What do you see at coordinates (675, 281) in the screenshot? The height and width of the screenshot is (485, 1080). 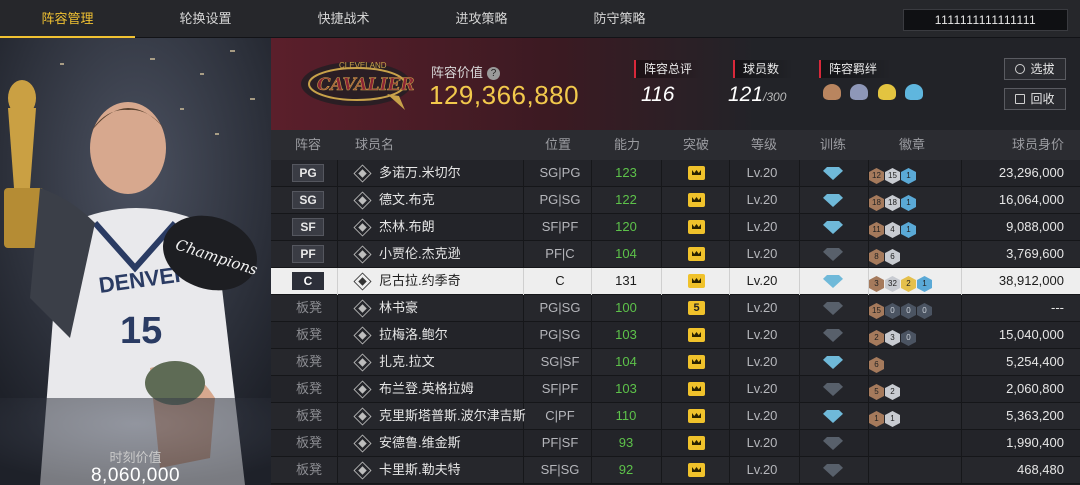 I see `table-row: C 尼古拉.约季奇 C 131 Lv.20 3 32 2 1 38,912,000` at bounding box center [675, 281].